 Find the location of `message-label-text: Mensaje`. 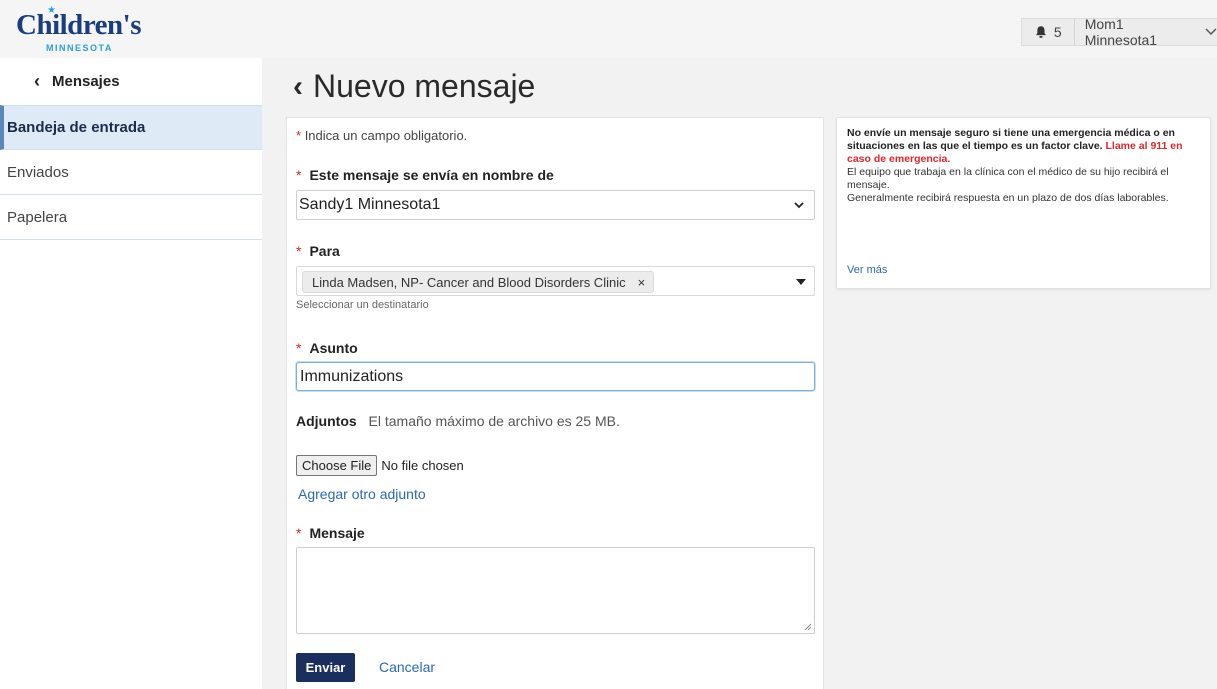

message-label-text: Mensaje is located at coordinates (337, 533).